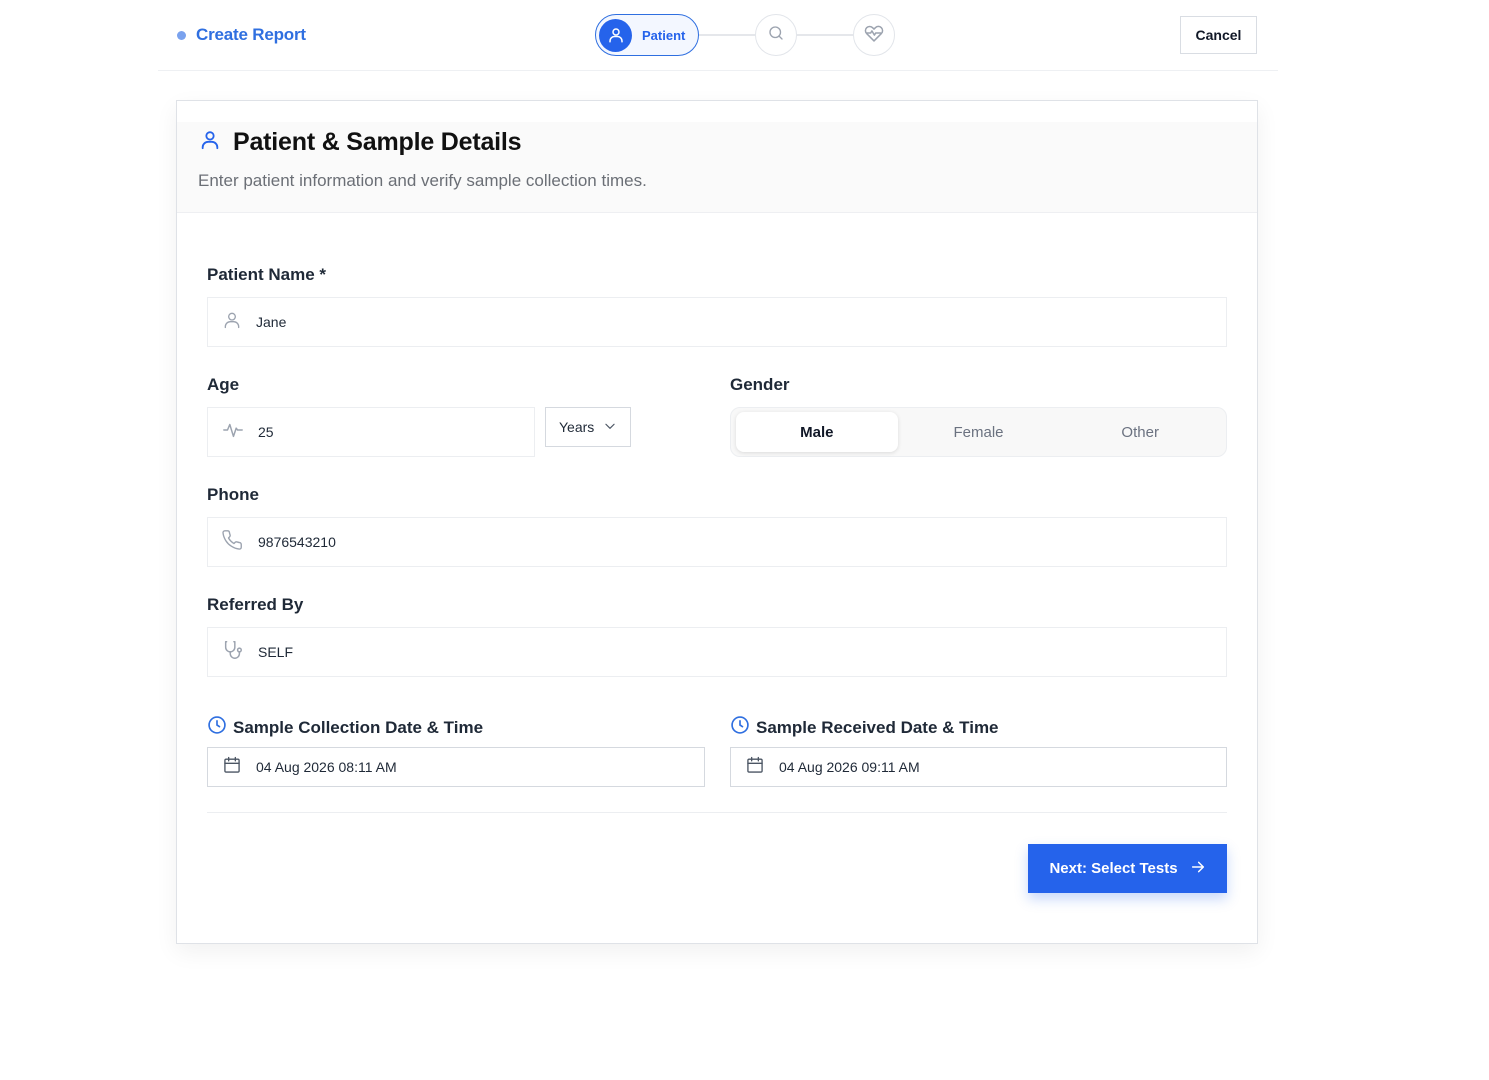 The width and height of the screenshot is (1489, 1080). I want to click on next-select-tests-button: Next: Select Tests, so click(1127, 868).